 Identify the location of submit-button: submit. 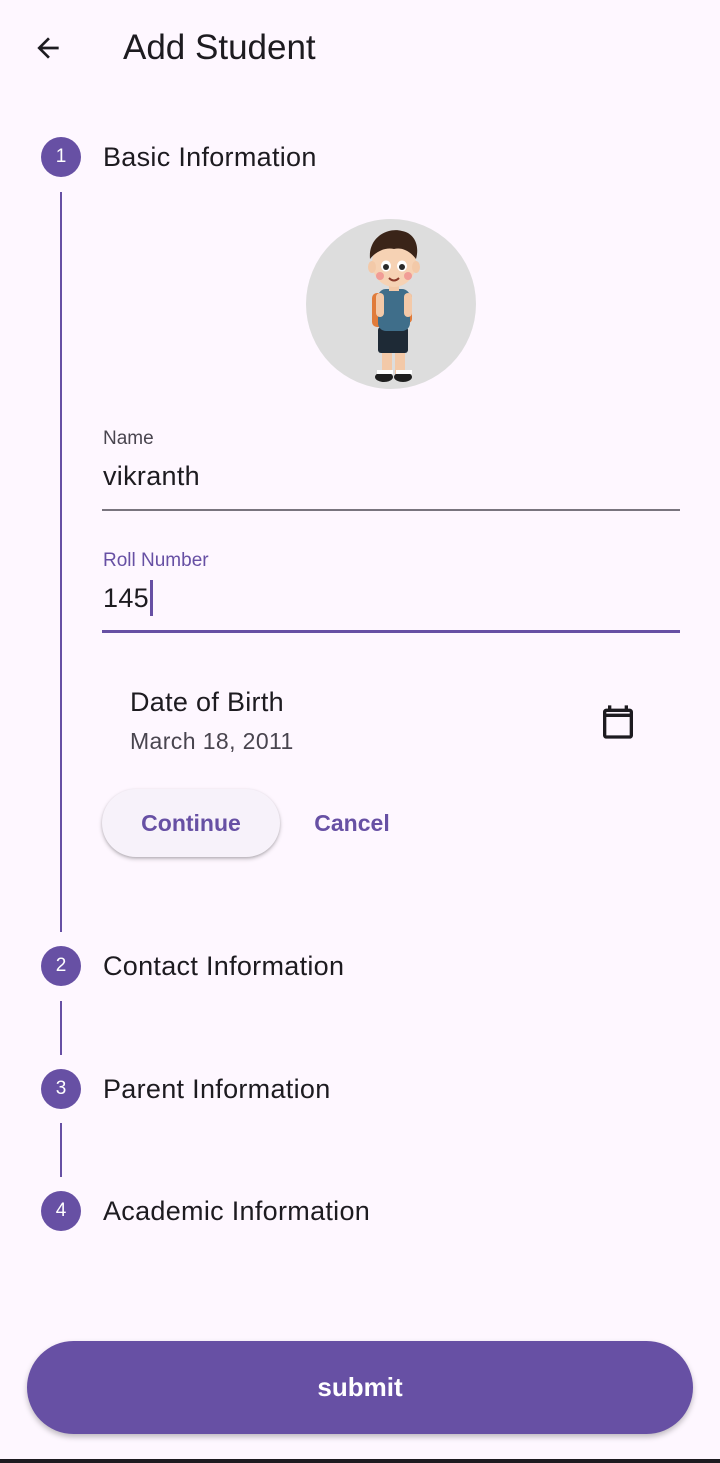
(360, 1387).